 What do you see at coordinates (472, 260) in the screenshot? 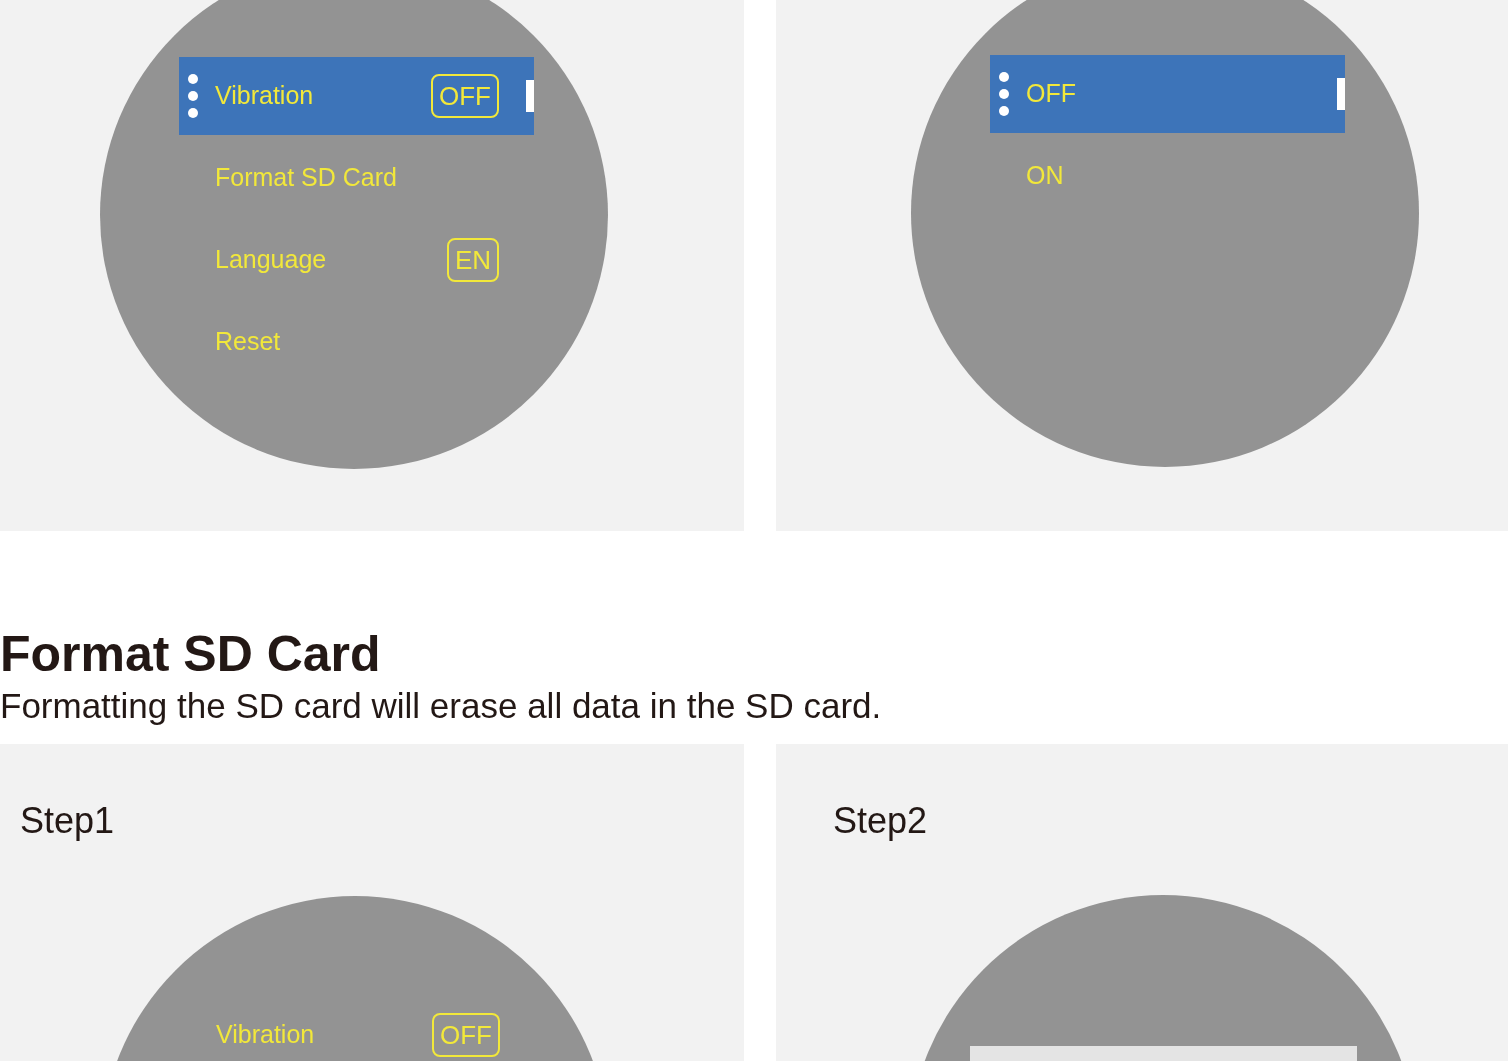
I see `value-badge: EN` at bounding box center [472, 260].